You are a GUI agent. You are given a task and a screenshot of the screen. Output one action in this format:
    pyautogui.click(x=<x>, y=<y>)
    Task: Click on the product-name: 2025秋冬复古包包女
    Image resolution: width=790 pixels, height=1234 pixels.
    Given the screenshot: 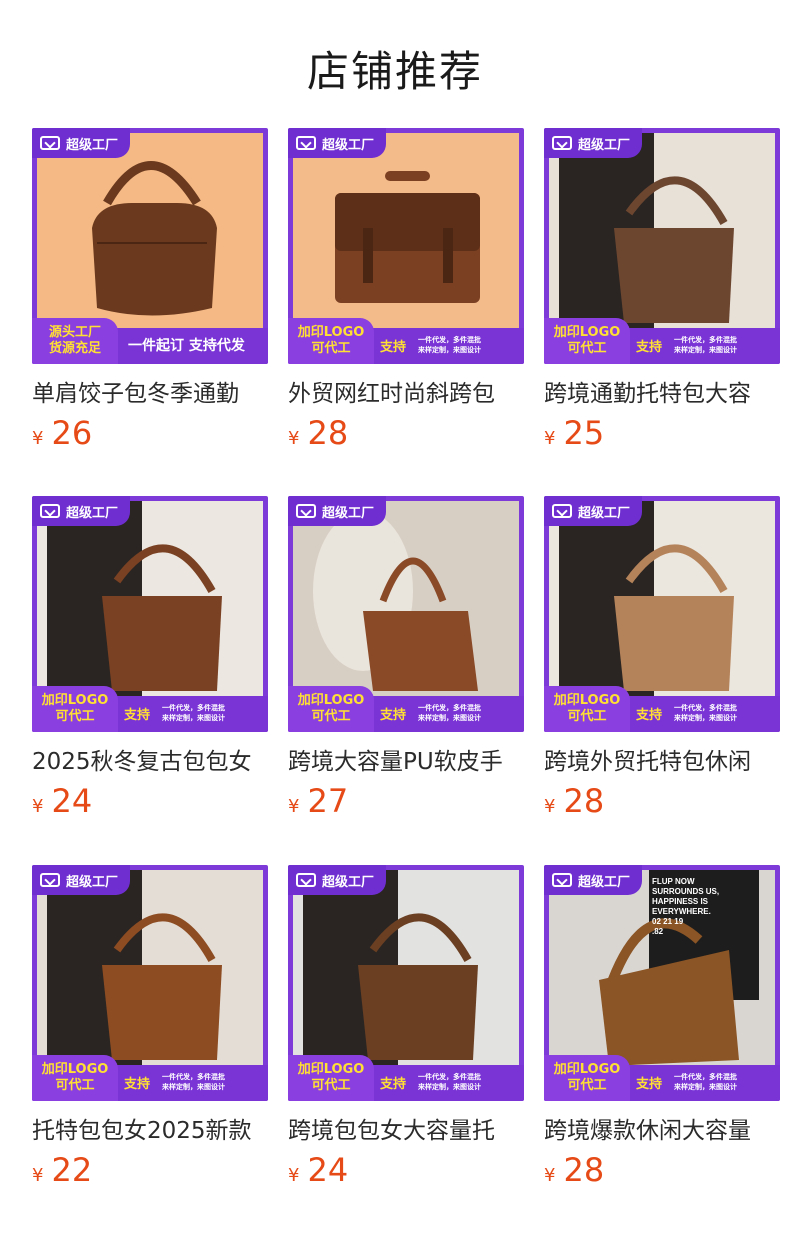 What is the action you would take?
    pyautogui.click(x=150, y=762)
    